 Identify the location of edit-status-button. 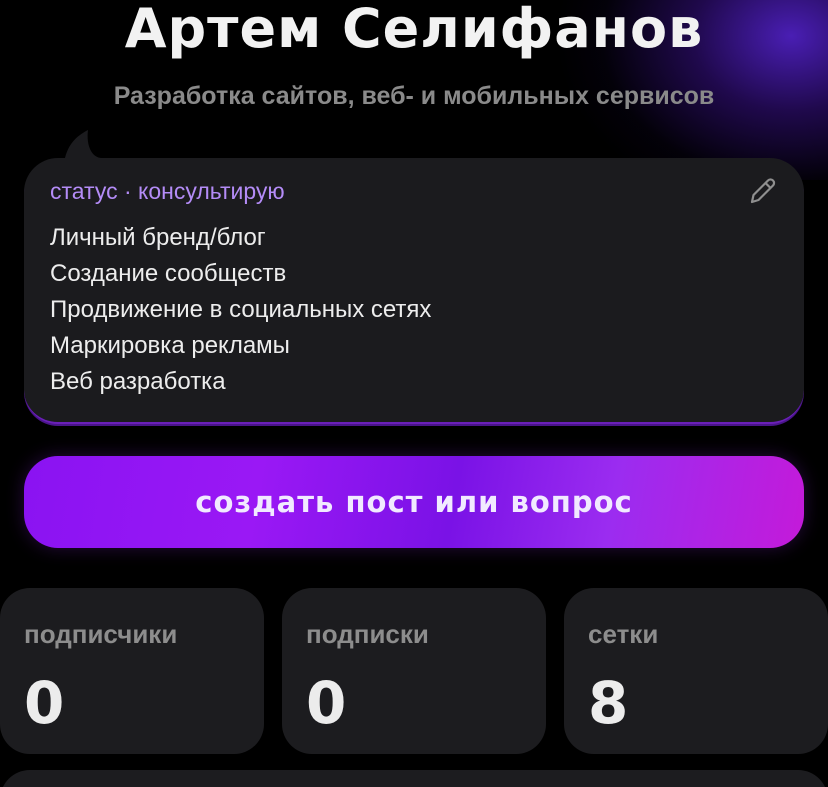
(763, 191).